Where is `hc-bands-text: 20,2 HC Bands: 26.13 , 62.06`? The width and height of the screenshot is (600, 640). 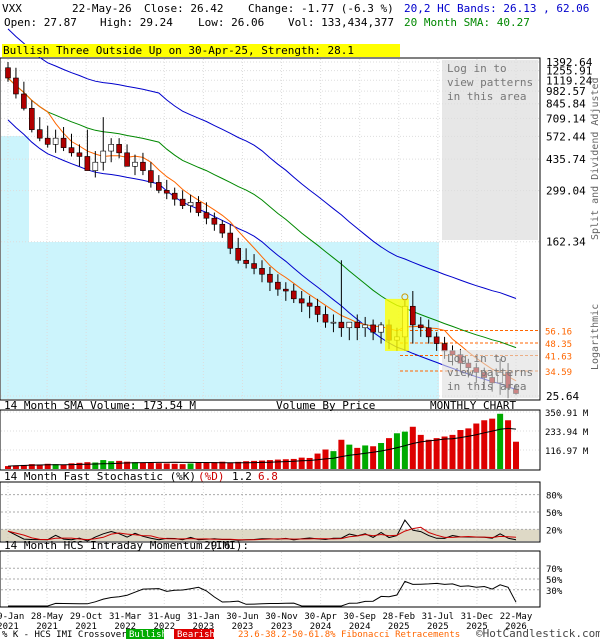 hc-bands-text: 20,2 HC Bands: 26.13 , 62.06 is located at coordinates (496, 8).